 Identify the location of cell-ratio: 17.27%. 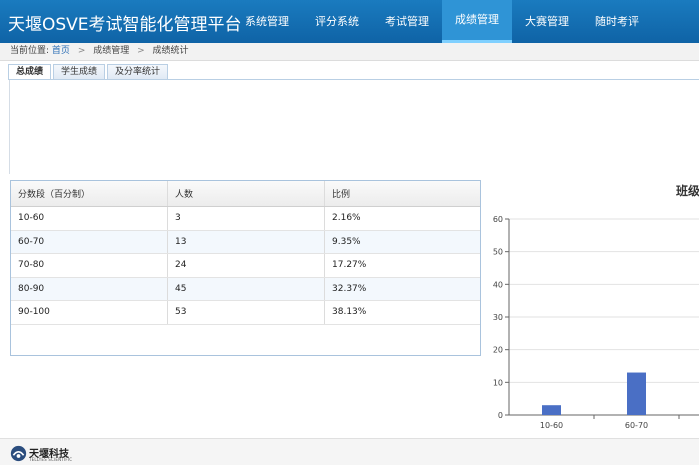
(349, 265).